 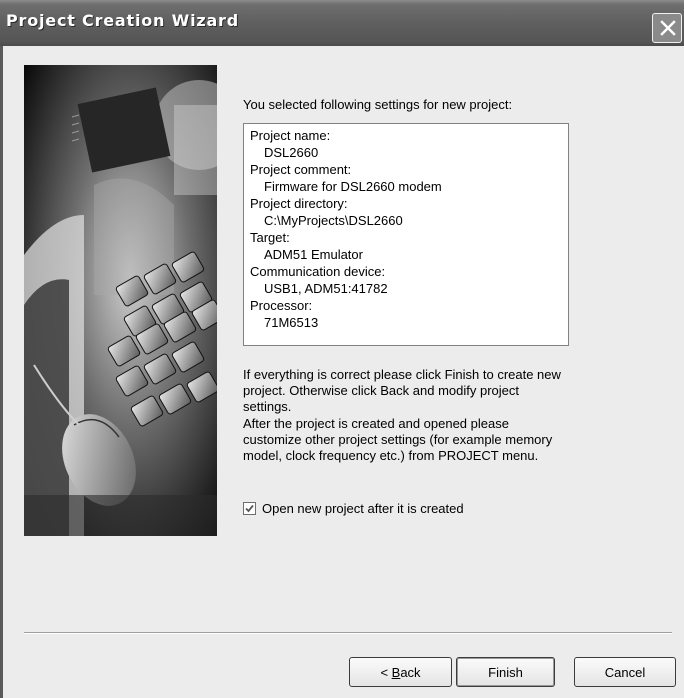 I want to click on summary-label: Project comment:, so click(x=301, y=169).